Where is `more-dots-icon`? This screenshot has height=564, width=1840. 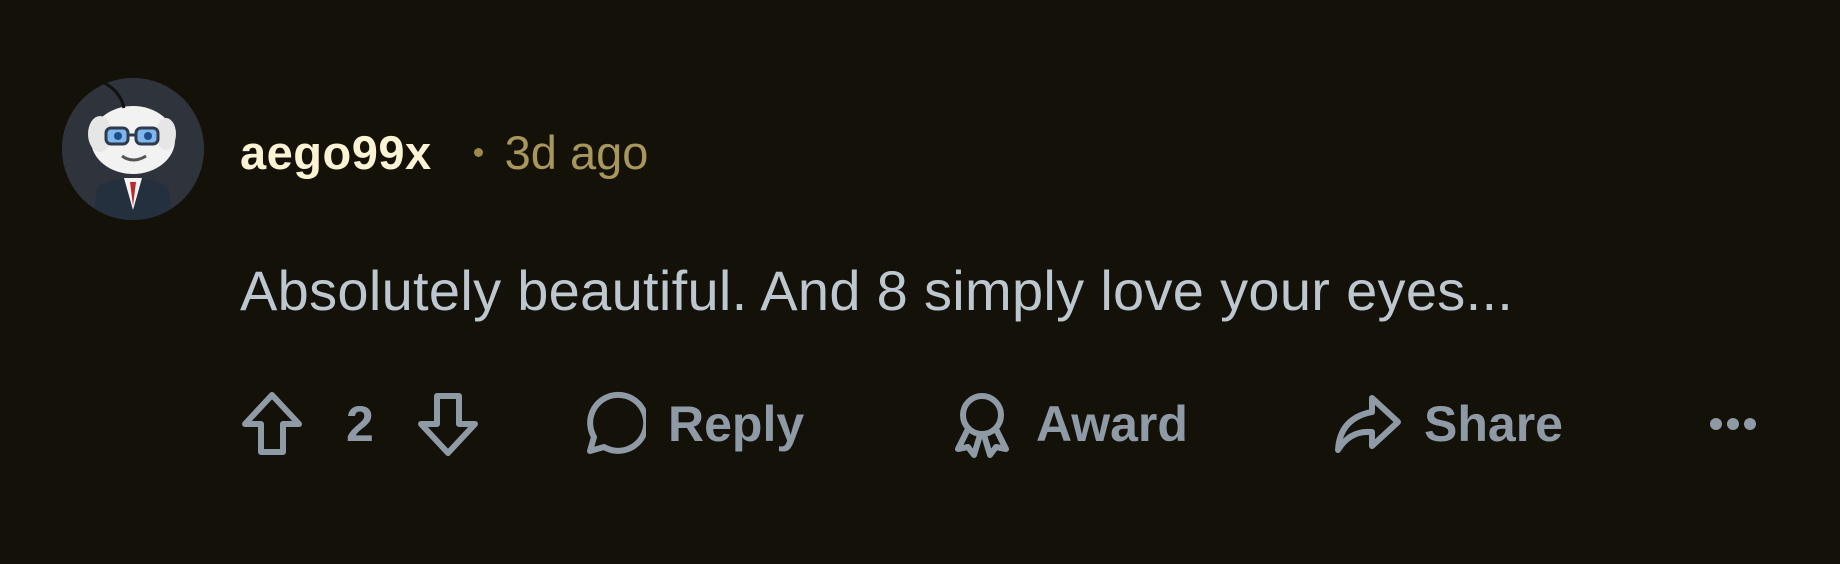
more-dots-icon is located at coordinates (1733, 424).